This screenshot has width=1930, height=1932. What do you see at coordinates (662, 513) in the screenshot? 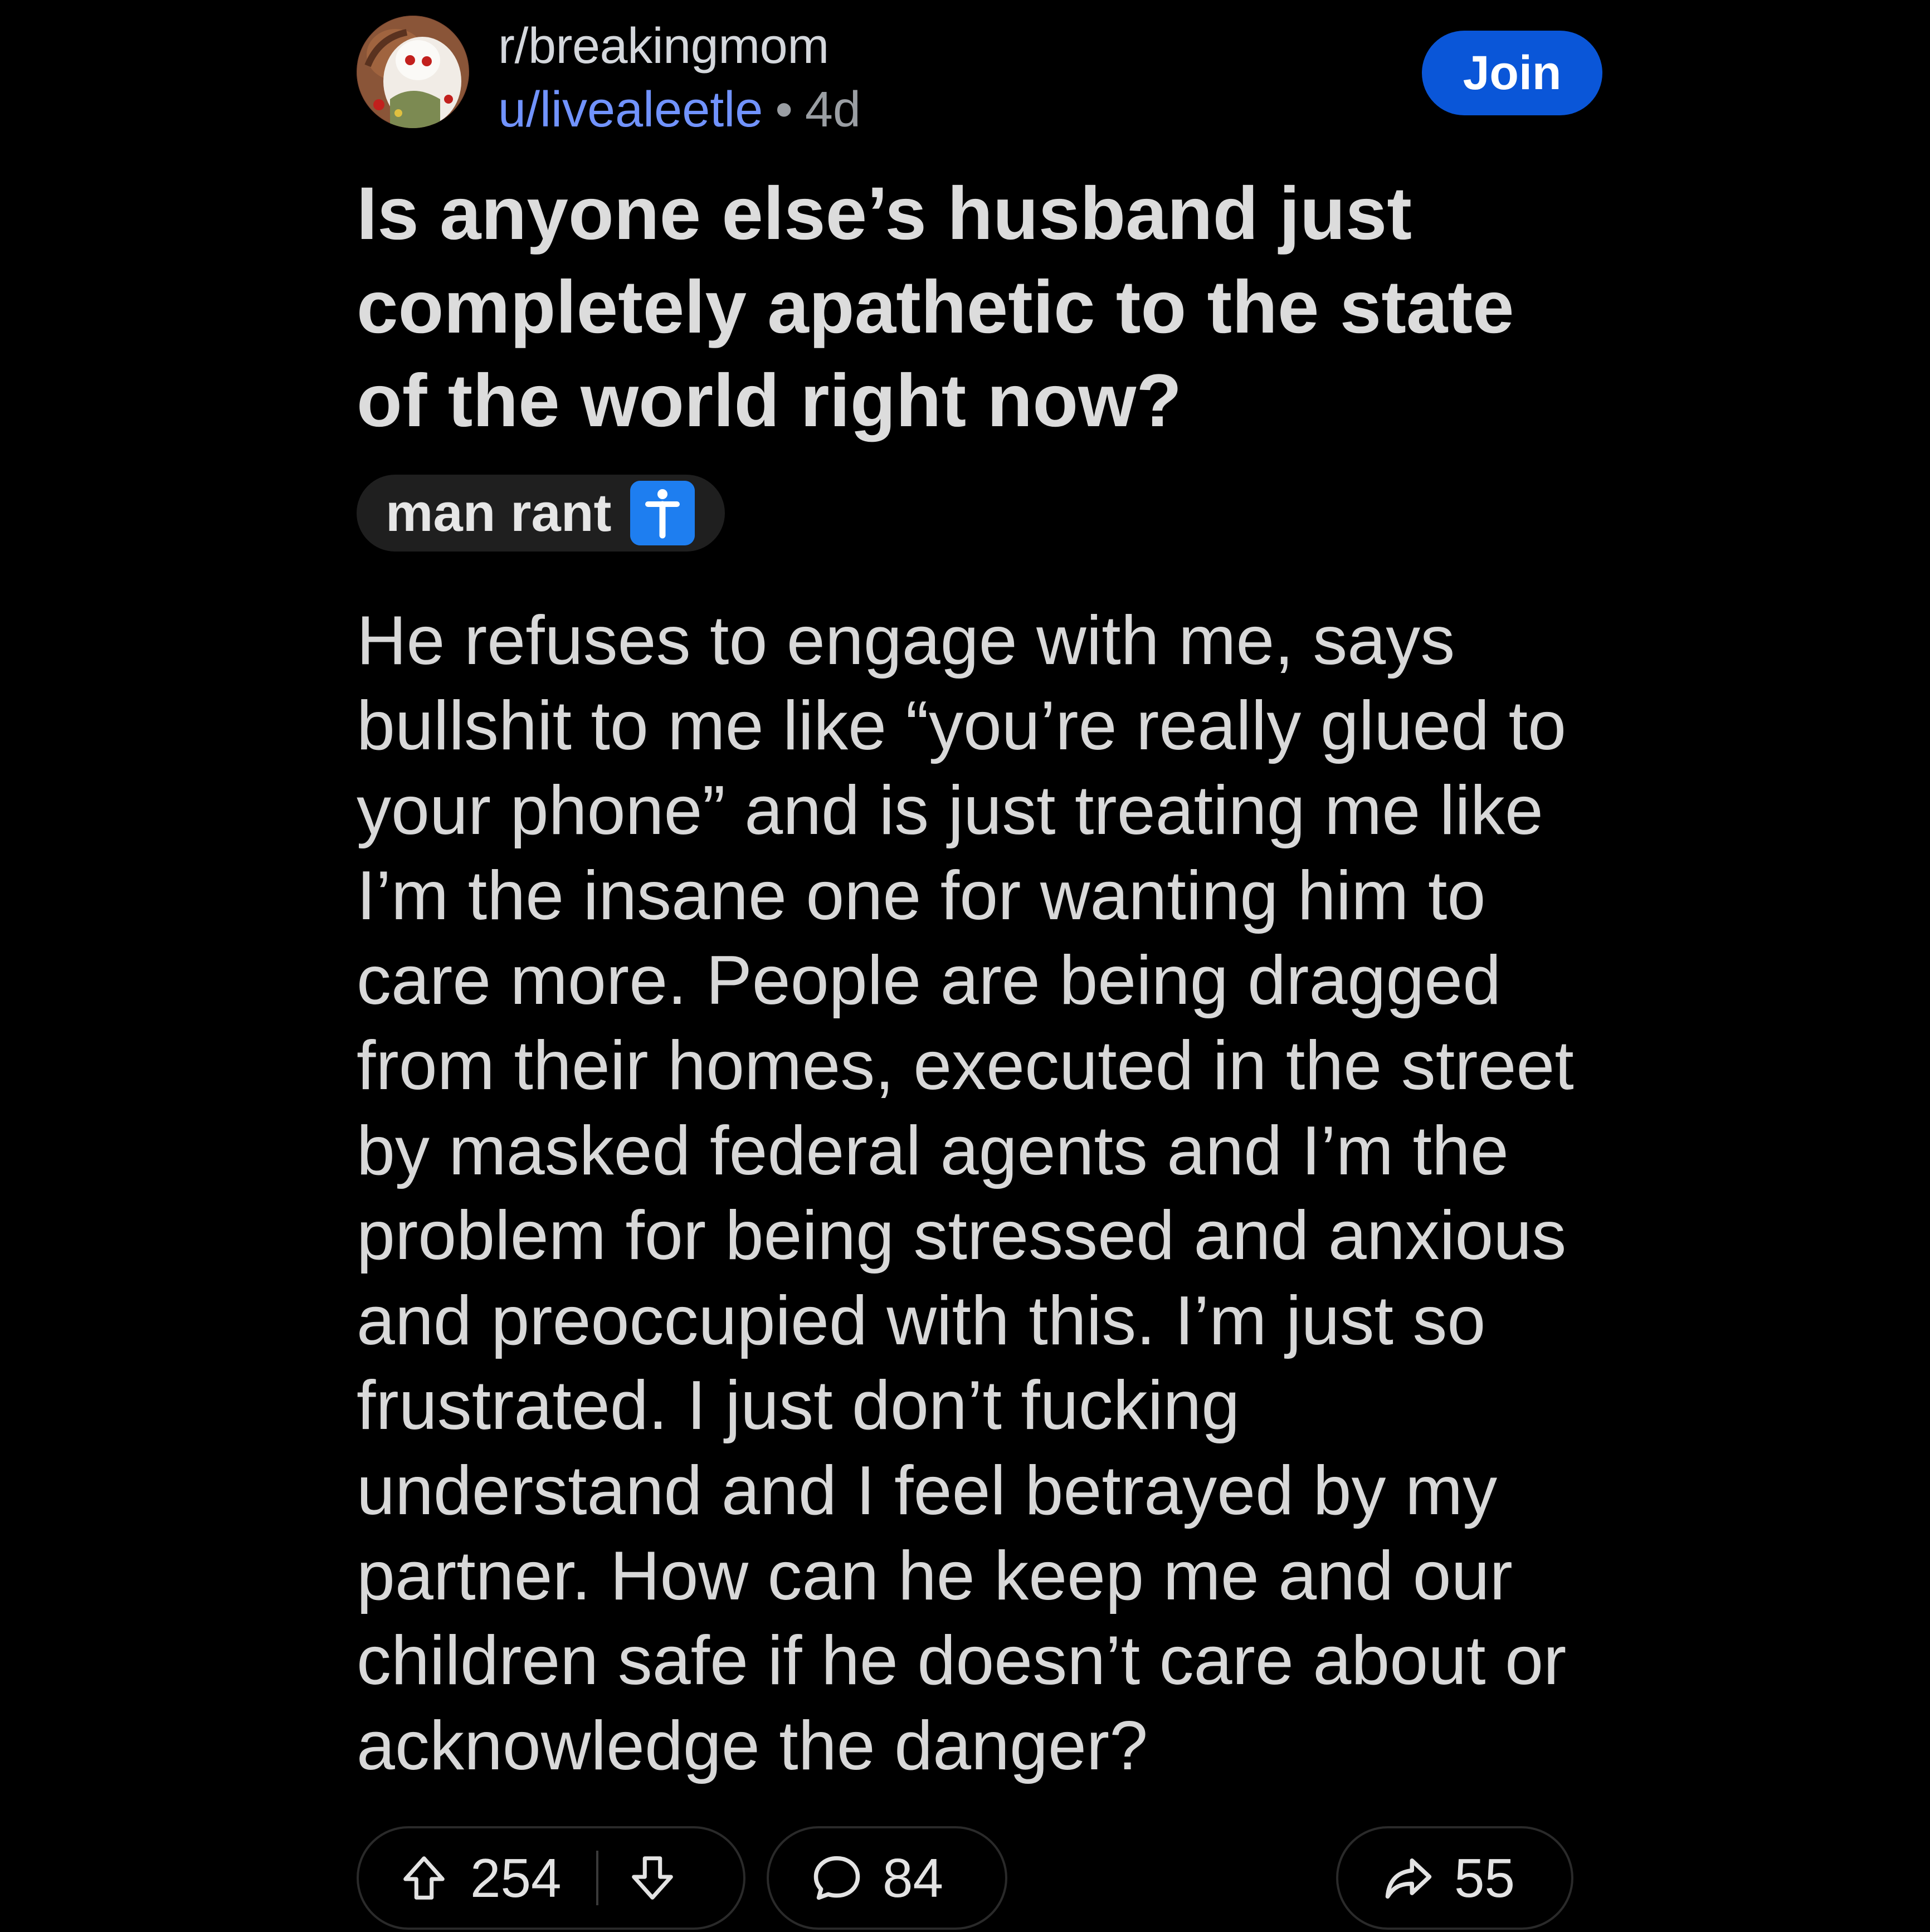
I see `person-standing-icon` at bounding box center [662, 513].